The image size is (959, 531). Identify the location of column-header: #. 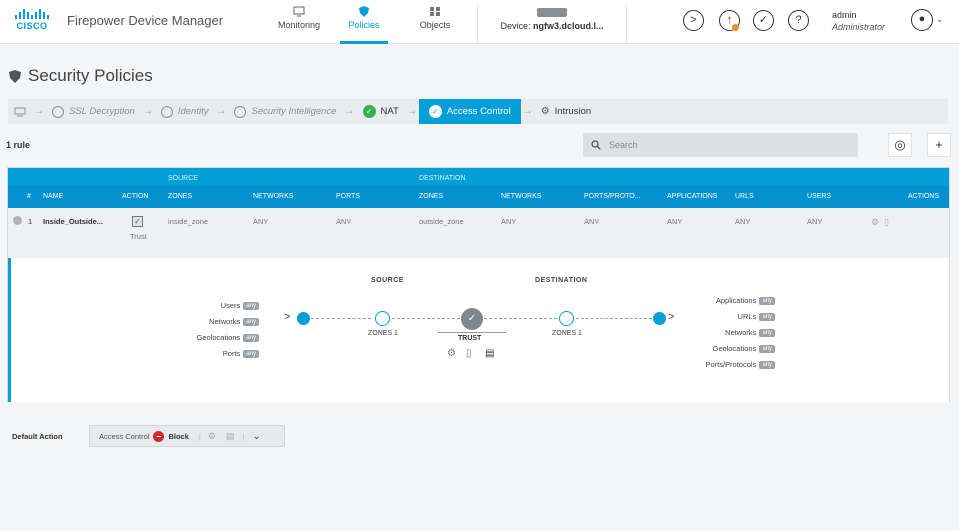
(29, 196).